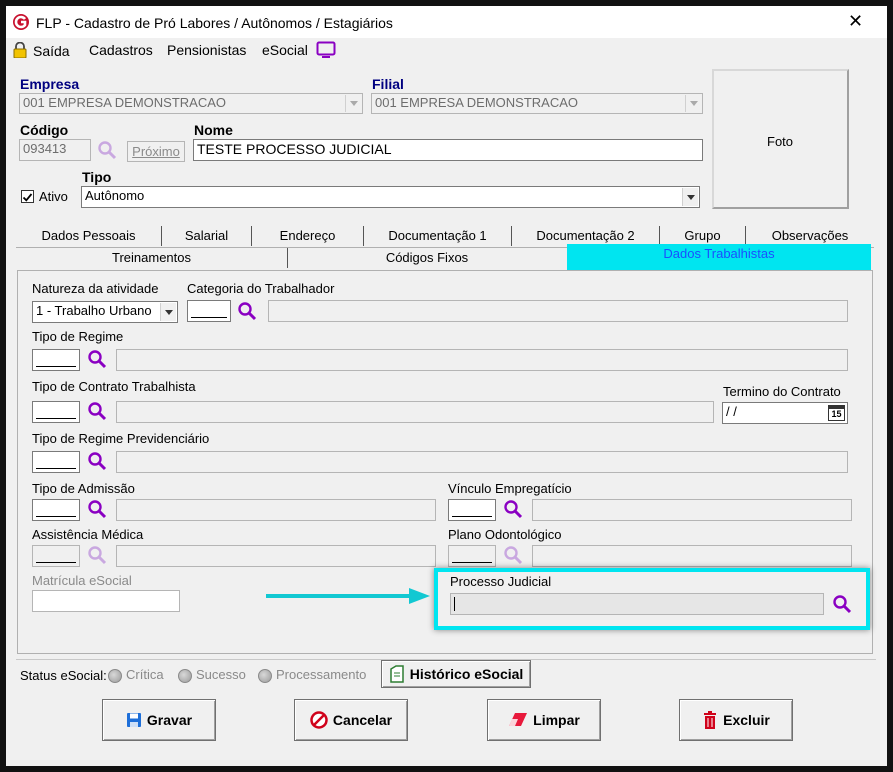  What do you see at coordinates (472, 510) in the screenshot?
I see `vinculo-code-field` at bounding box center [472, 510].